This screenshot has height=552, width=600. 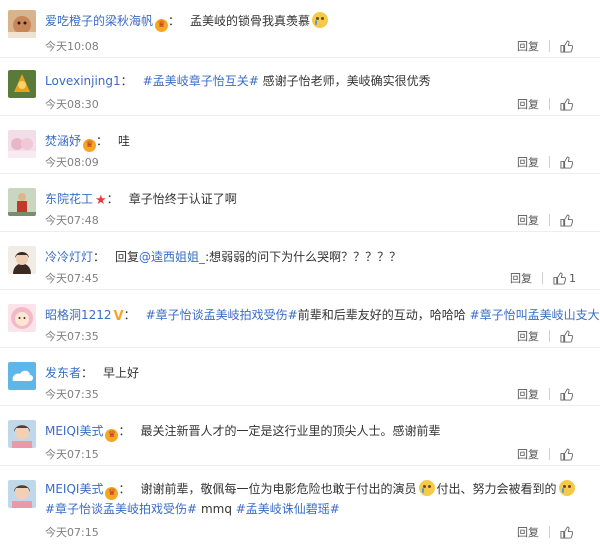 I want to click on username: 东院花工, so click(x=69, y=199).